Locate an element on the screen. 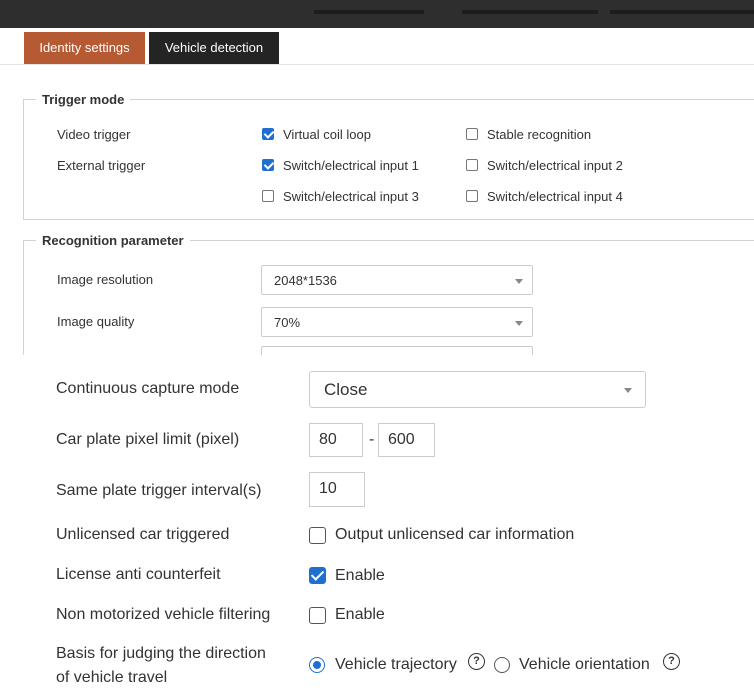 This screenshot has width=754, height=697. stable-recognition-label: Stable recognition is located at coordinates (539, 134).